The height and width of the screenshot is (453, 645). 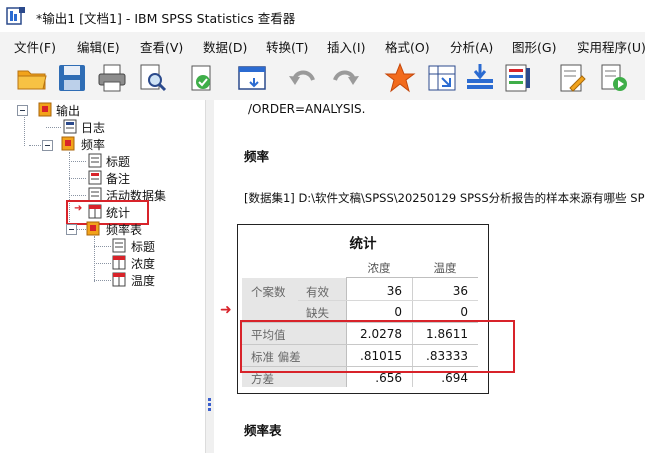 I want to click on heading-frequency-table: 频率表, so click(x=263, y=430).